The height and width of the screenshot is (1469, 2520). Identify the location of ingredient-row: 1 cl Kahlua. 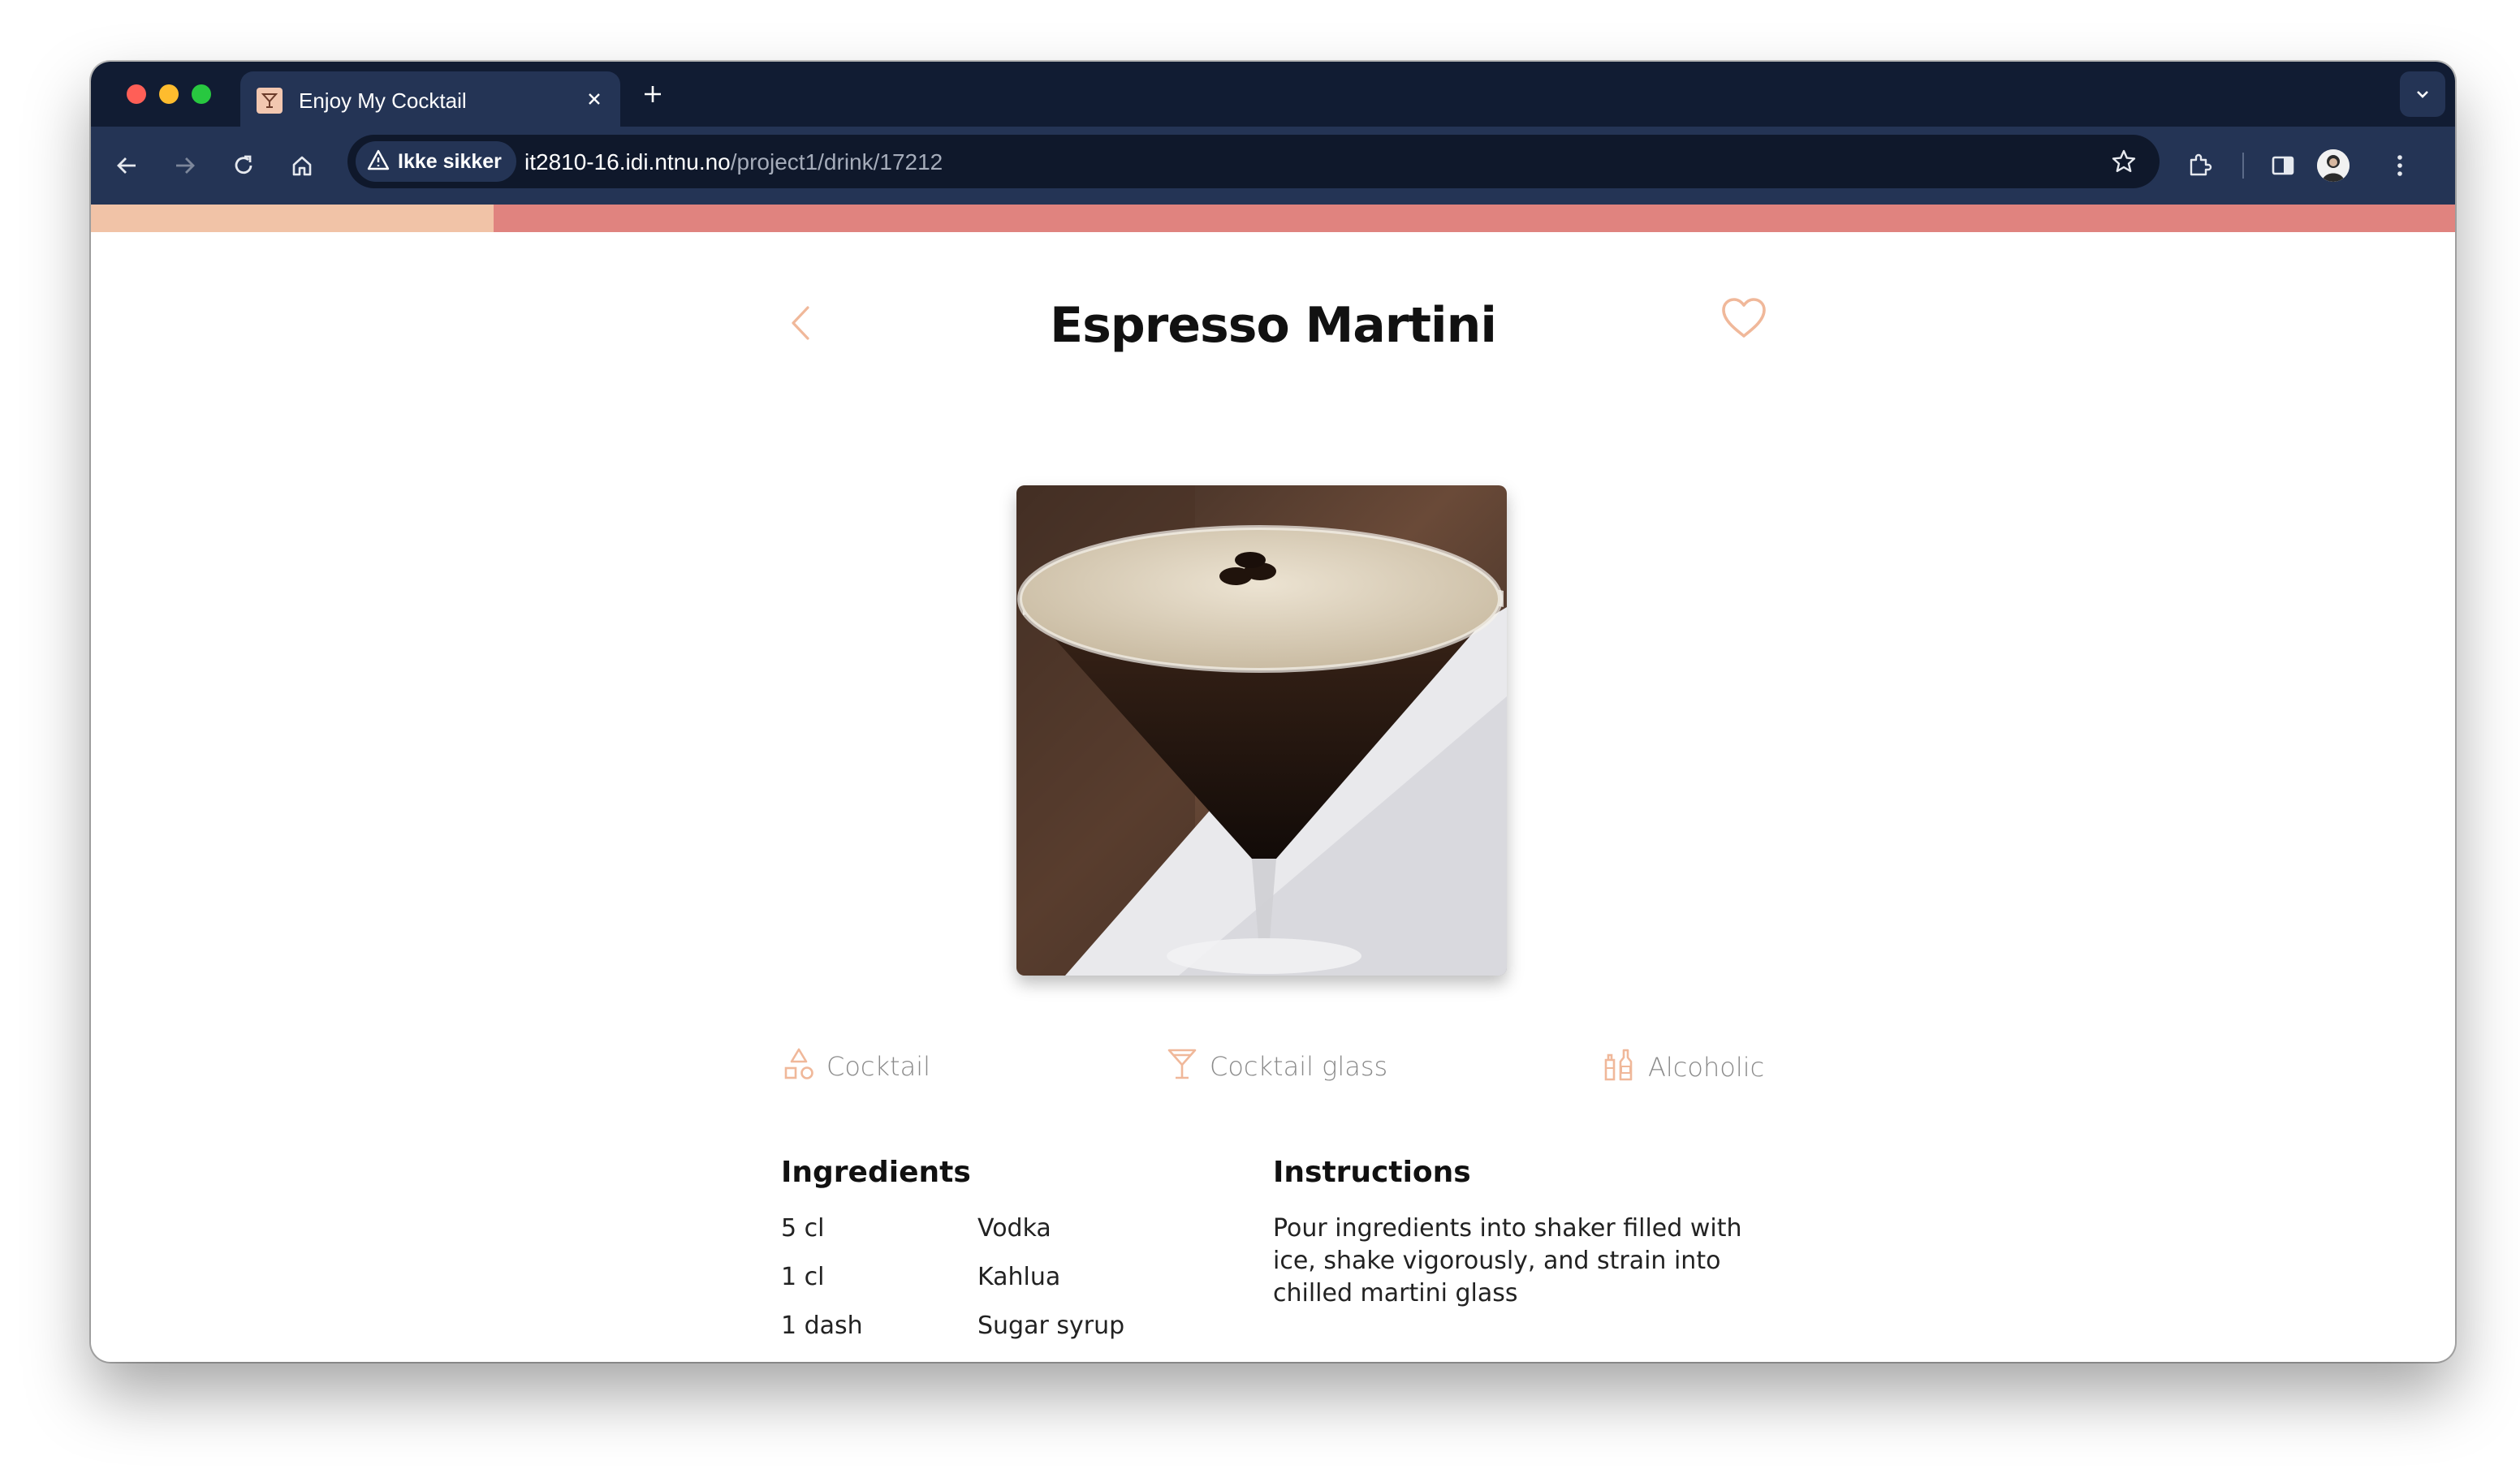
(992, 1282).